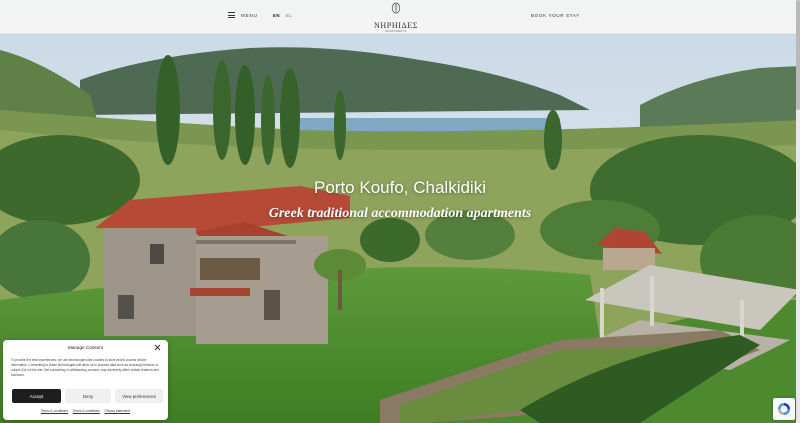  I want to click on page-scrollbar, so click(798, 211).